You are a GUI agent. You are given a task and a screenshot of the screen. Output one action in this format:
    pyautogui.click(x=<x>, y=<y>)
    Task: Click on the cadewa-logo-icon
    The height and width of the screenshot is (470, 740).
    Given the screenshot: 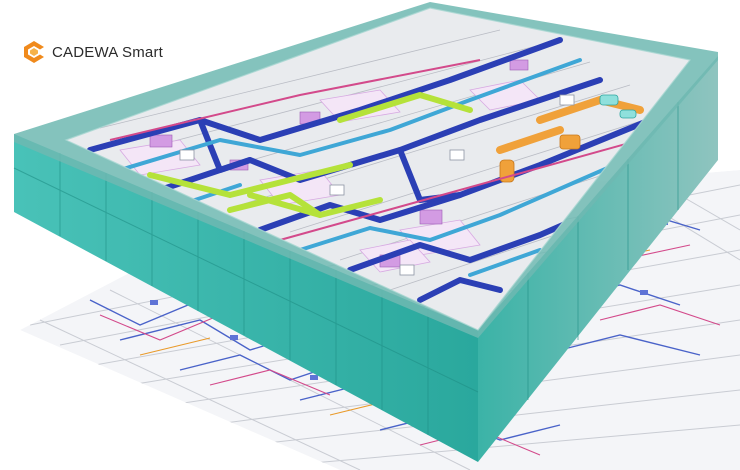 What is the action you would take?
    pyautogui.click(x=34, y=52)
    